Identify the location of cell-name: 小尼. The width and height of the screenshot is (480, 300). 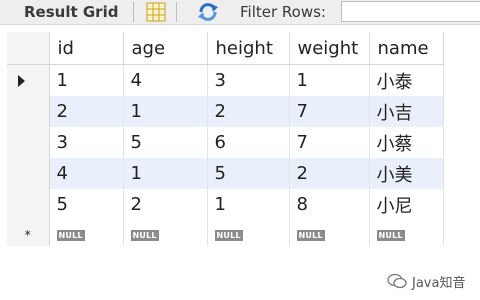
(406, 204).